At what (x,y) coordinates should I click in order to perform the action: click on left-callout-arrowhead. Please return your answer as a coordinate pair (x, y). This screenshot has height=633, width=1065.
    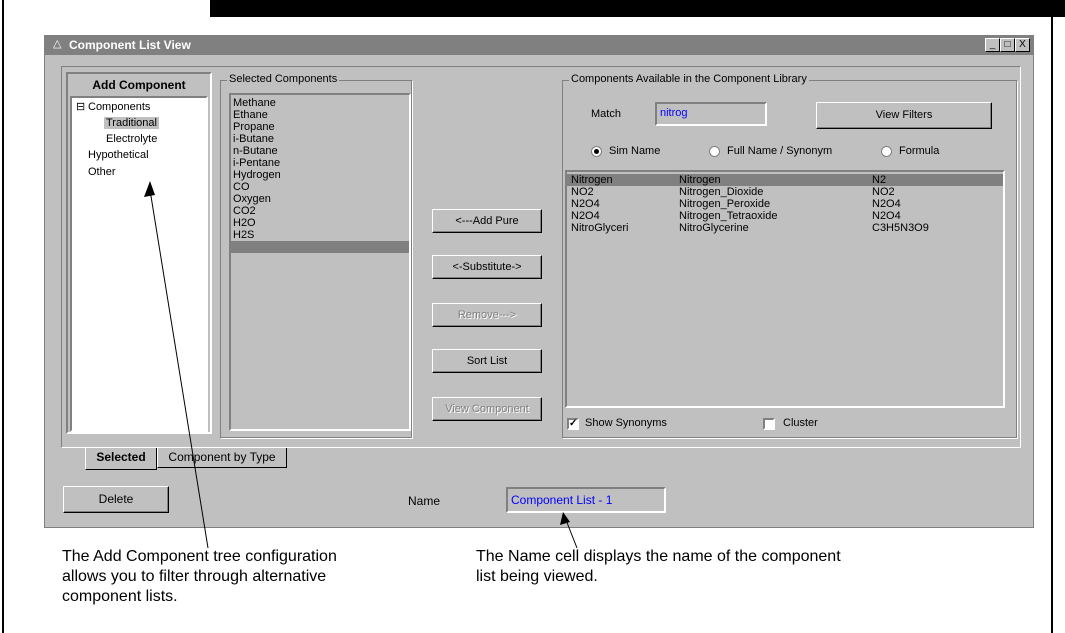
    Looking at the image, I should click on (149, 189).